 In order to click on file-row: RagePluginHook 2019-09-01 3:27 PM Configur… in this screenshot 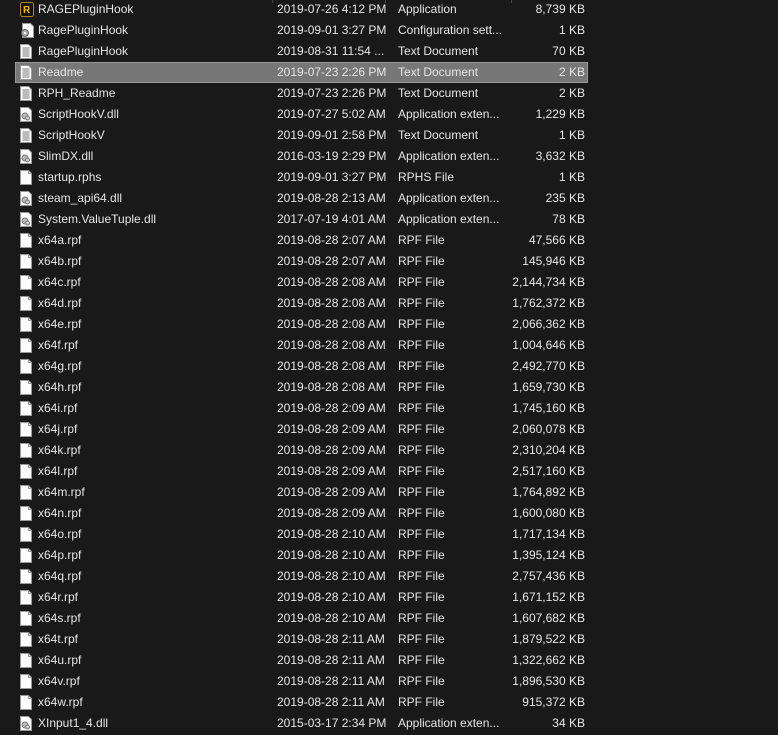, I will do `click(389, 30)`.